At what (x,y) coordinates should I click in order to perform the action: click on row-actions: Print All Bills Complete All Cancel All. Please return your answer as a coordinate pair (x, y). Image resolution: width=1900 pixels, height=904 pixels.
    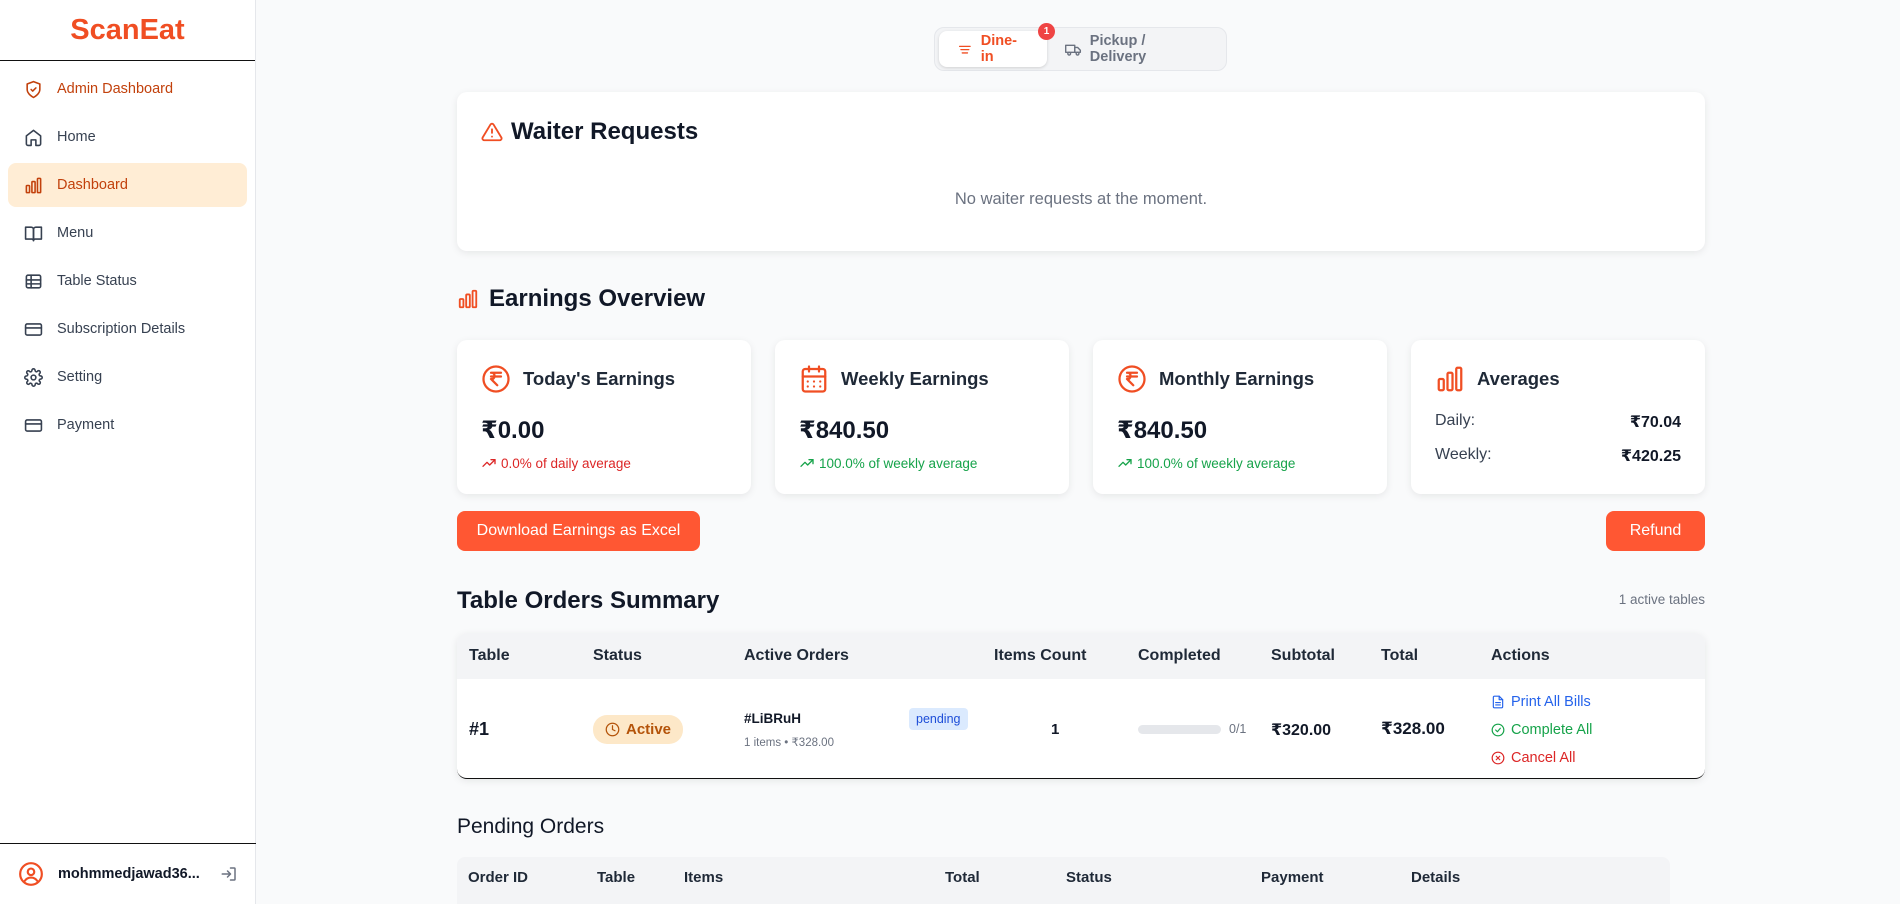
    Looking at the image, I should click on (1541, 734).